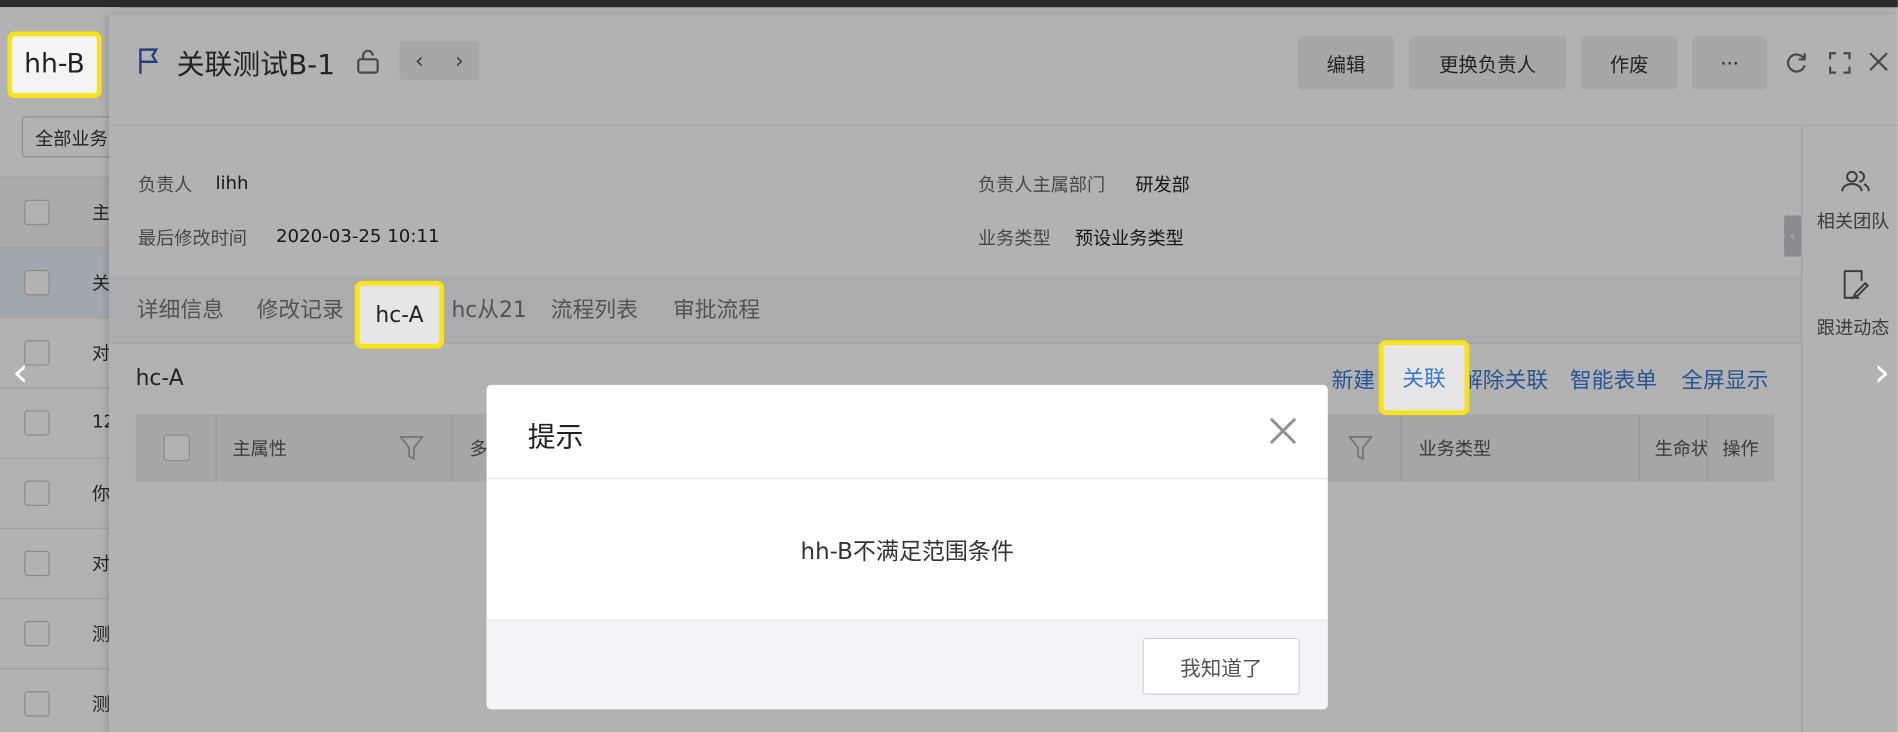 Image resolution: width=1898 pixels, height=732 pixels. What do you see at coordinates (1283, 431) in the screenshot?
I see `close-icon` at bounding box center [1283, 431].